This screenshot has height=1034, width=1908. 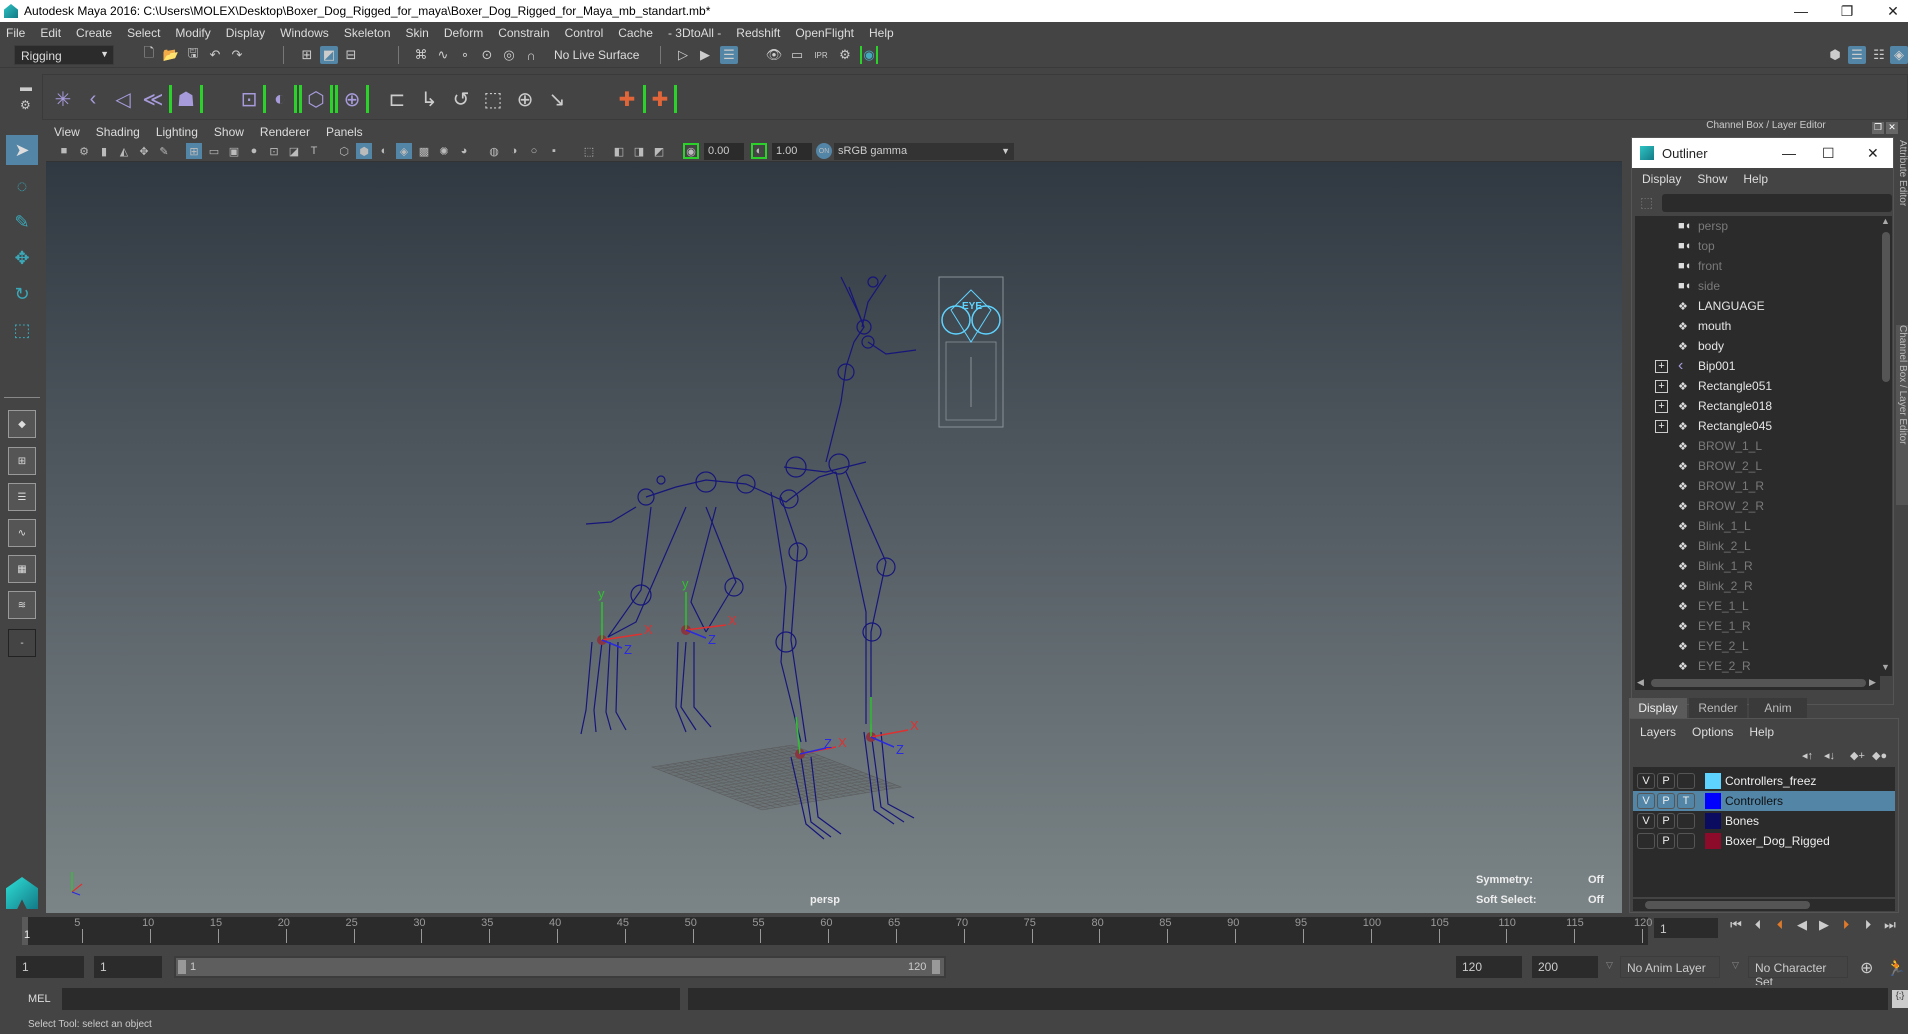 I want to click on camera-attributes-icon: ⚙, so click(x=84, y=151).